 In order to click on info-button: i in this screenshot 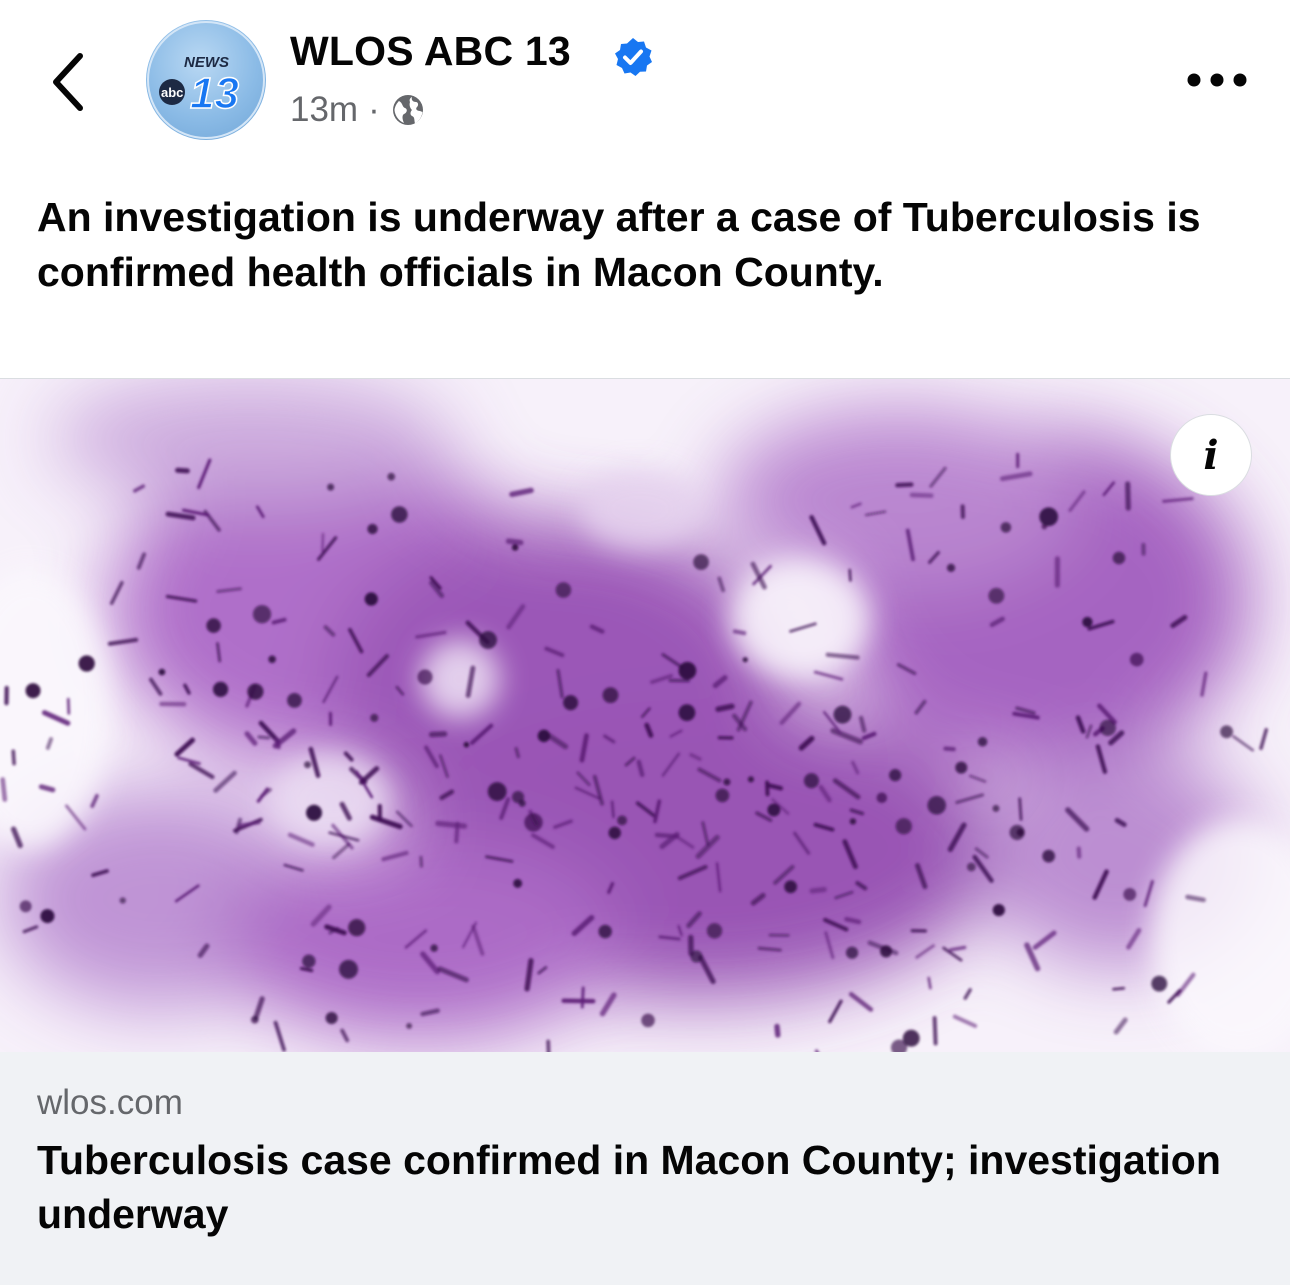, I will do `click(1211, 455)`.